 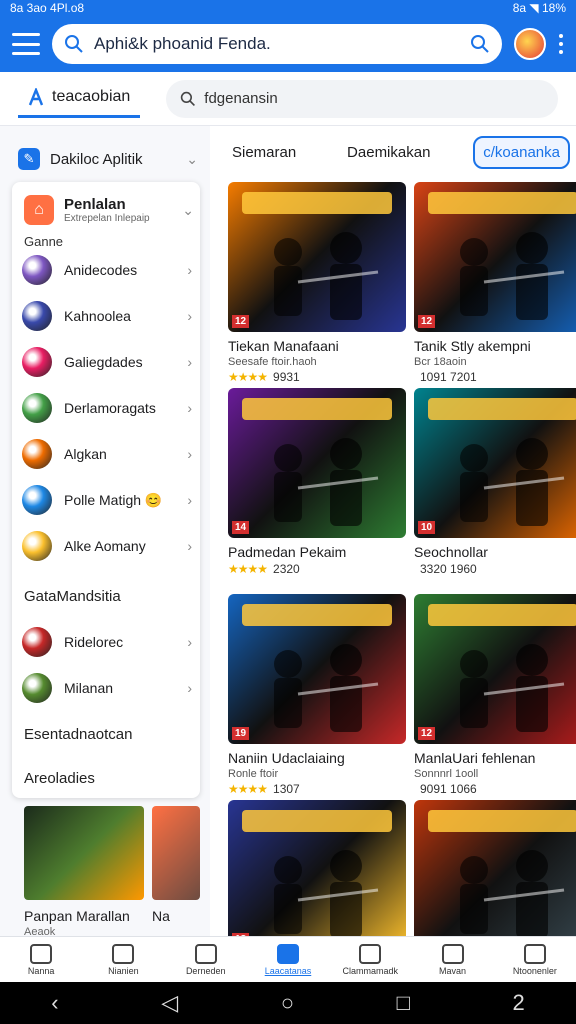 I want to click on search-bar: Aphi&k phoanid Fenda., so click(x=277, y=44).